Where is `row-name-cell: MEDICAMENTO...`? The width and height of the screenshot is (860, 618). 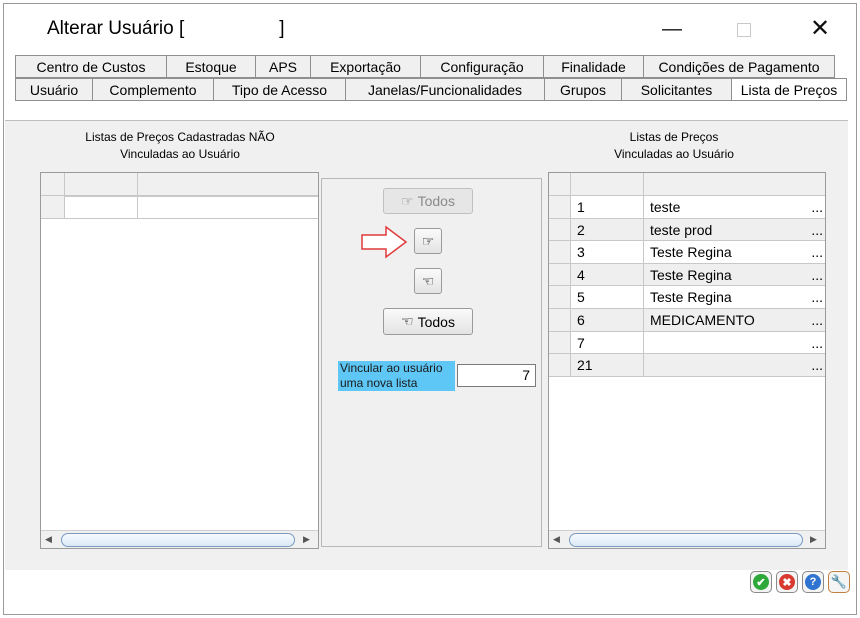
row-name-cell: MEDICAMENTO... is located at coordinates (734, 320).